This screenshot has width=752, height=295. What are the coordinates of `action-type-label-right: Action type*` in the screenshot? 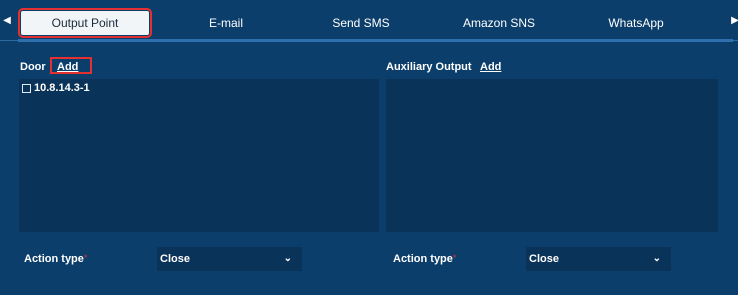 It's located at (424, 259).